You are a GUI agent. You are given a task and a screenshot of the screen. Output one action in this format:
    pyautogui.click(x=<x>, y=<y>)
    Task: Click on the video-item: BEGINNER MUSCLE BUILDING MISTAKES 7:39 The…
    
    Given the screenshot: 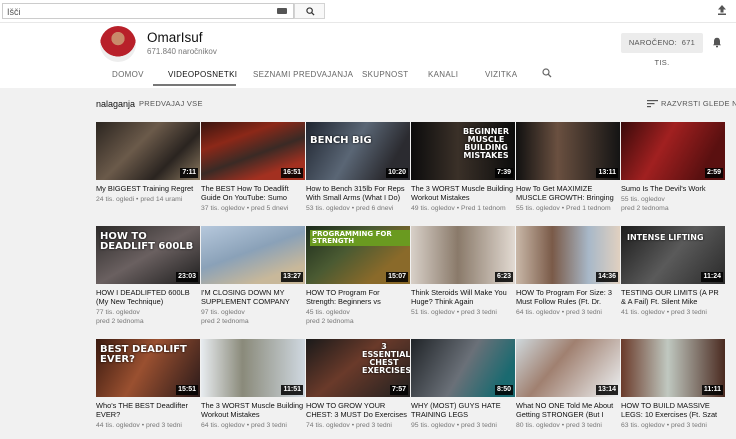 What is the action you would take?
    pyautogui.click(x=463, y=172)
    